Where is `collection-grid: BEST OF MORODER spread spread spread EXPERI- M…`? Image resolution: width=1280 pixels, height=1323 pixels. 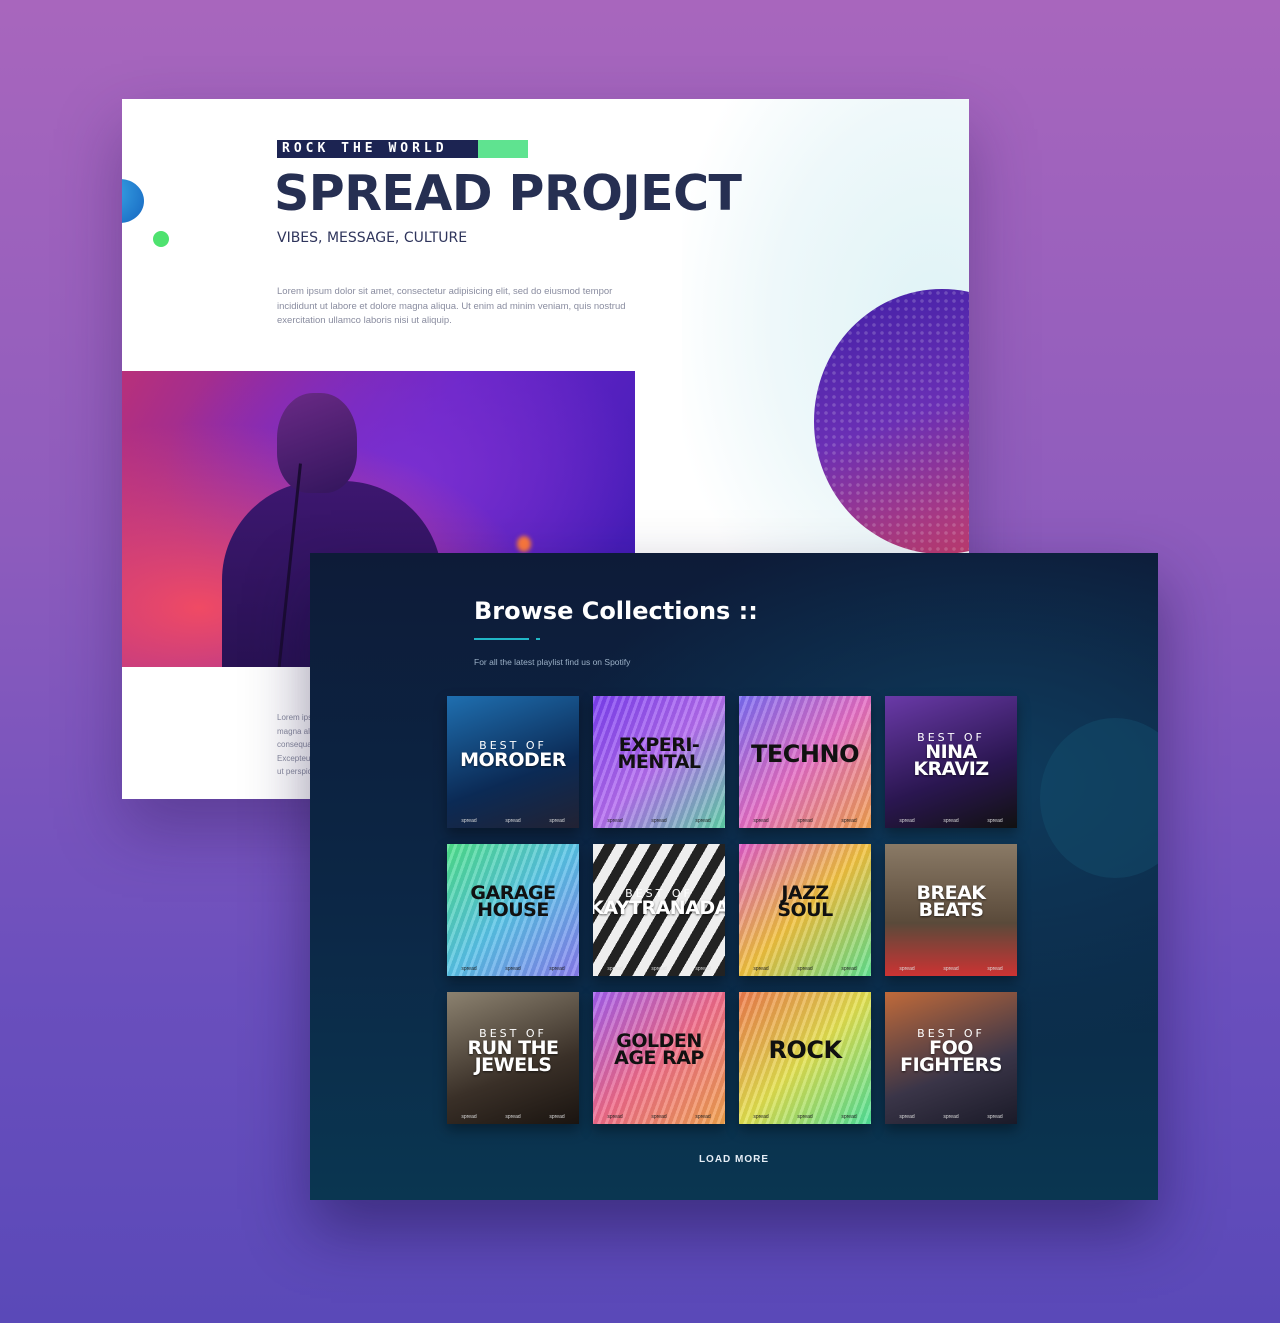
collection-grid: BEST OF MORODER spread spread spread EXPERI- M… is located at coordinates (732, 910).